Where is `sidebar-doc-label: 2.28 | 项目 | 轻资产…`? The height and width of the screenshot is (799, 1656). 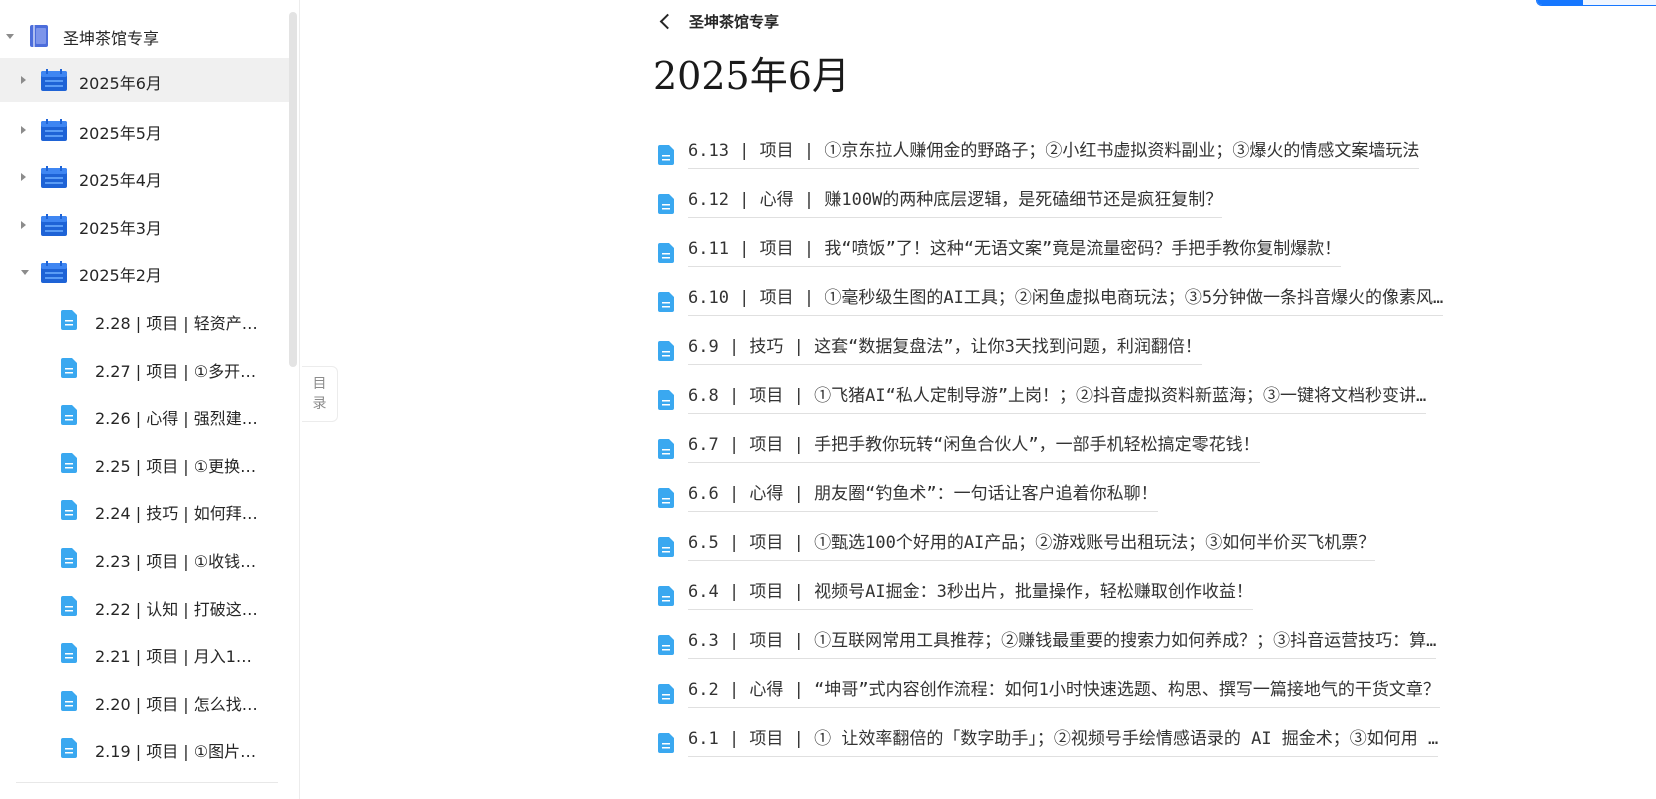 sidebar-doc-label: 2.28 | 项目 | 轻资产… is located at coordinates (176, 323).